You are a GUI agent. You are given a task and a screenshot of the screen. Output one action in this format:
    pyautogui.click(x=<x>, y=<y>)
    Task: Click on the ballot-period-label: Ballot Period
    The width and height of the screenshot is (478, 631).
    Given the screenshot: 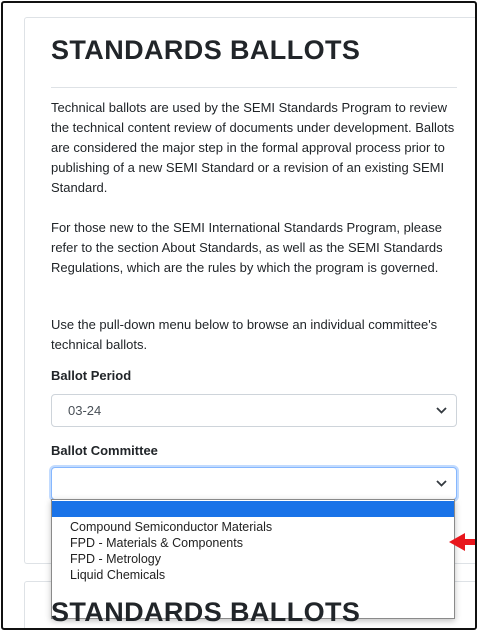 What is the action you would take?
    pyautogui.click(x=91, y=375)
    